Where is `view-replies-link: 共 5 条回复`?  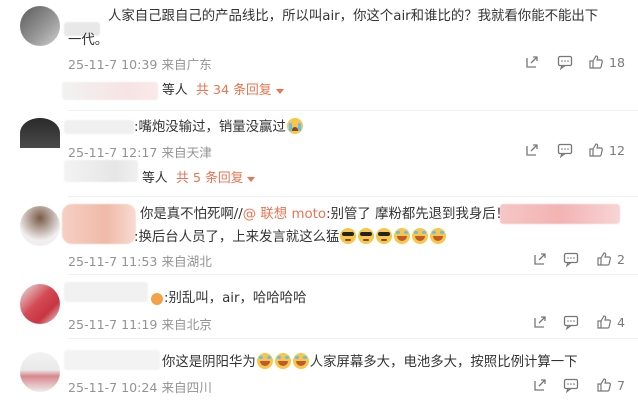
view-replies-link: 共 5 条回复 is located at coordinates (216, 179).